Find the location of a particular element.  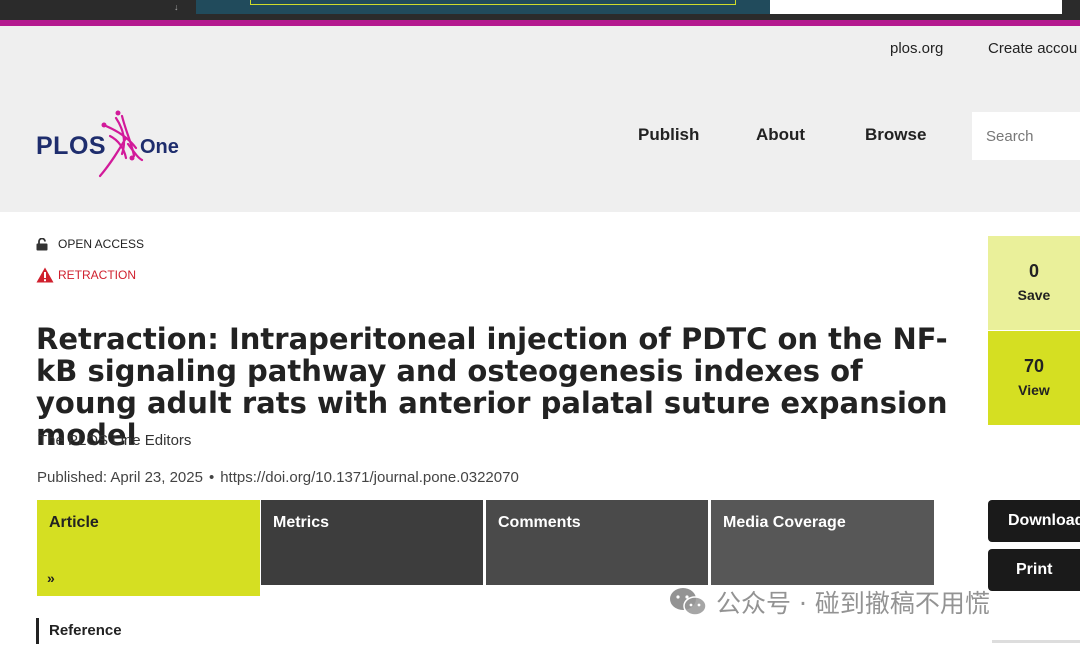

banner-white-panel is located at coordinates (916, 7).